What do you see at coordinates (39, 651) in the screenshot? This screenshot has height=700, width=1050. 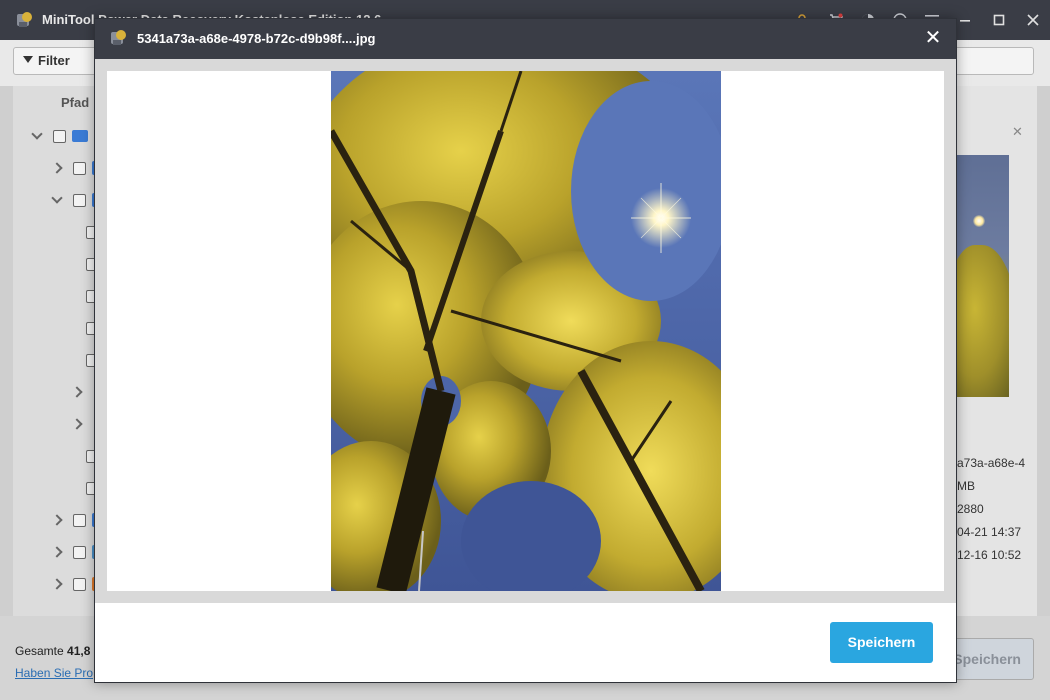 I see `total-label: Gesamte` at bounding box center [39, 651].